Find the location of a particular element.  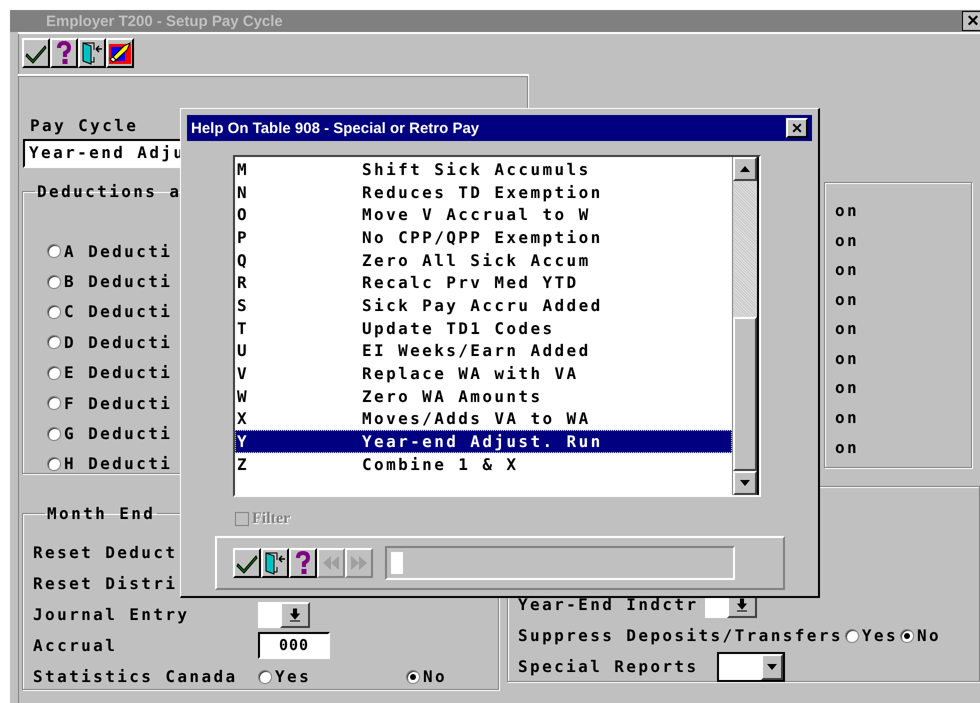

list-item: P No CPP/QPP Exemption is located at coordinates (483, 237).